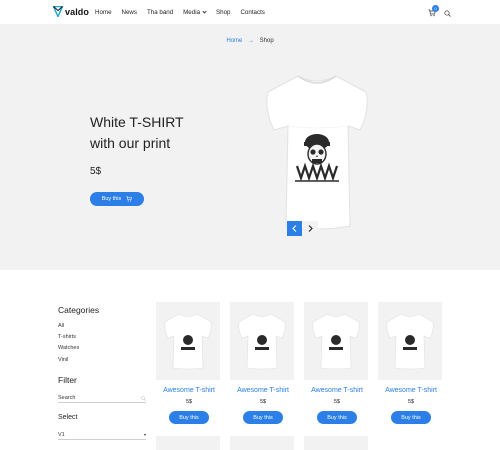 The image size is (500, 450). Describe the element at coordinates (67, 398) in the screenshot. I see `search-placeholder: Search` at that location.